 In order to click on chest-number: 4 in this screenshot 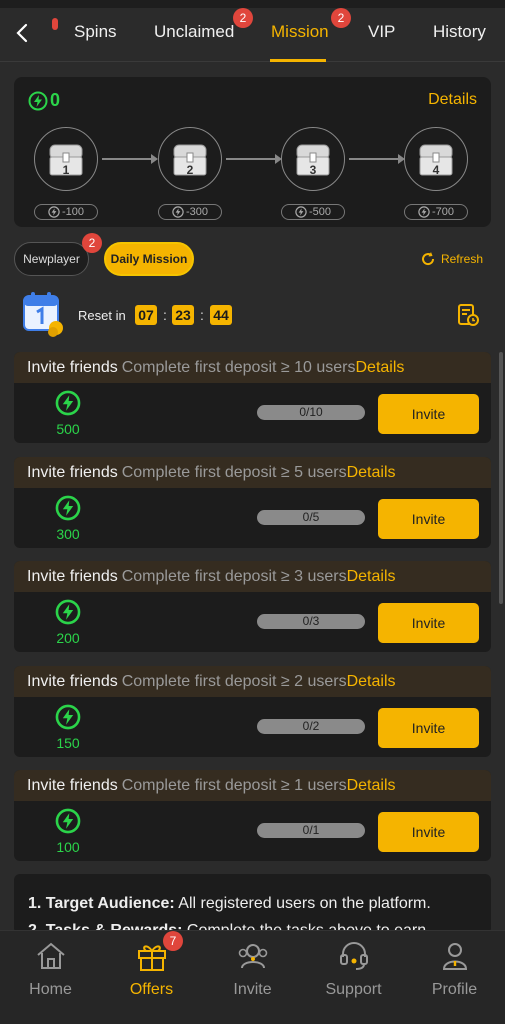, I will do `click(436, 170)`.